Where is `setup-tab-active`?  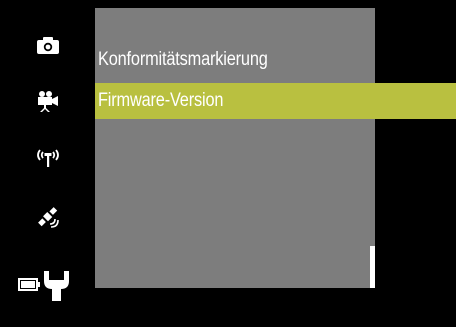
setup-tab-active is located at coordinates (47, 285).